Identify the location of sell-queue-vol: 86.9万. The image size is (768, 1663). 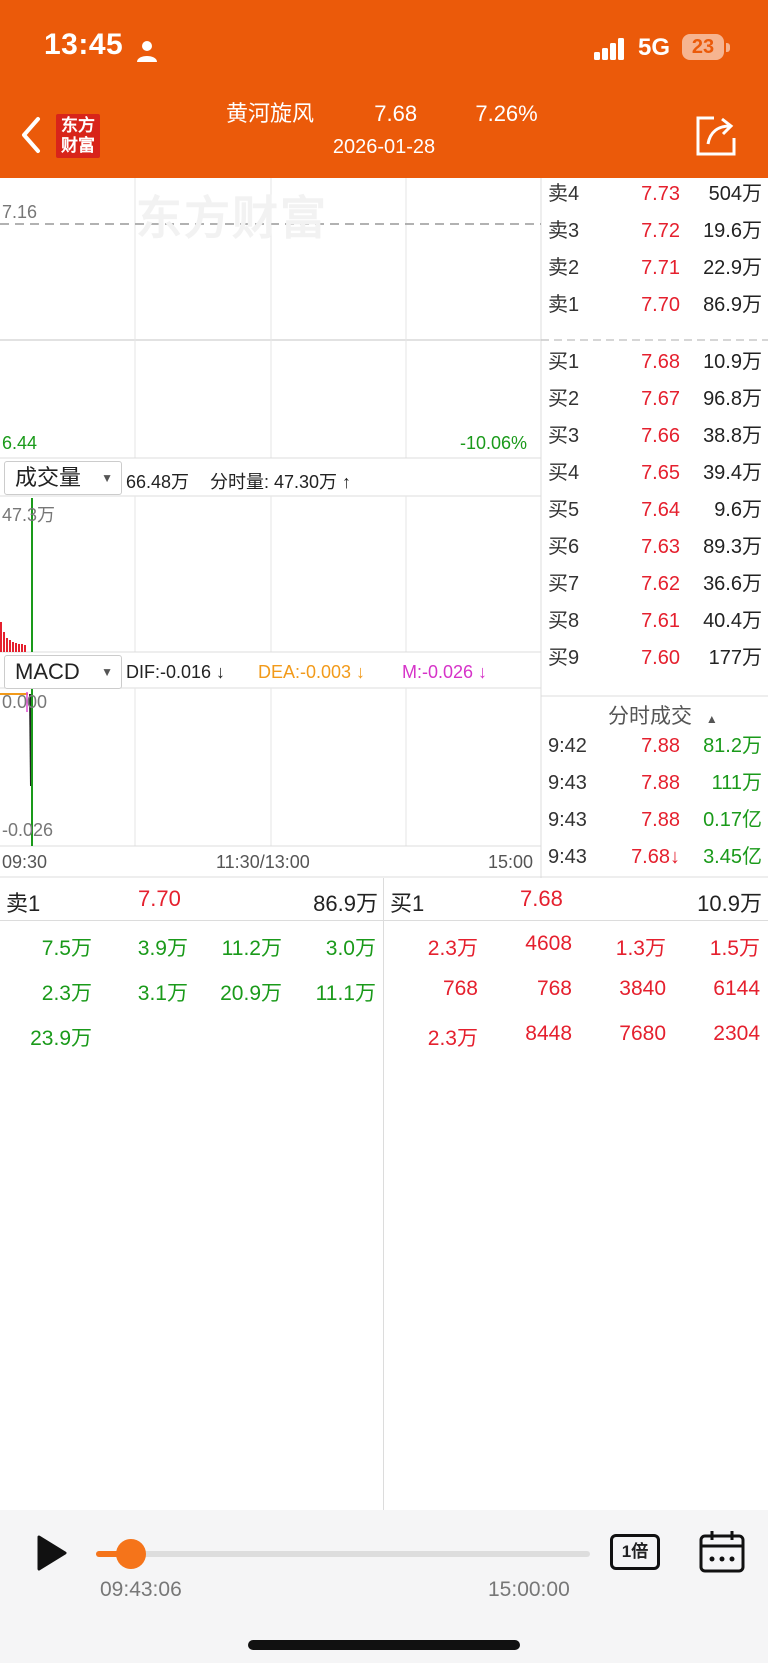
(345, 903).